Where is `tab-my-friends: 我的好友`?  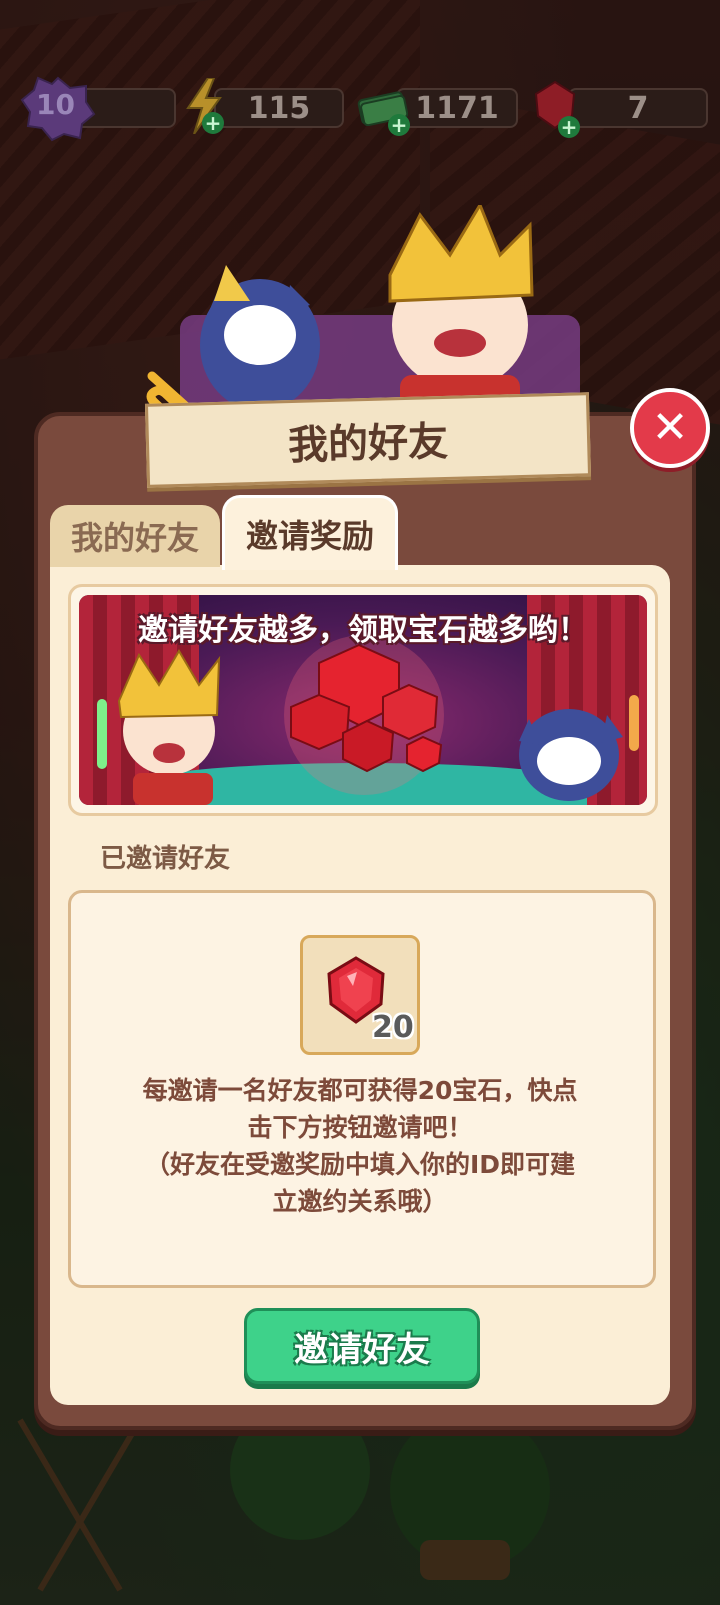 tab-my-friends: 我的好友 is located at coordinates (135, 536).